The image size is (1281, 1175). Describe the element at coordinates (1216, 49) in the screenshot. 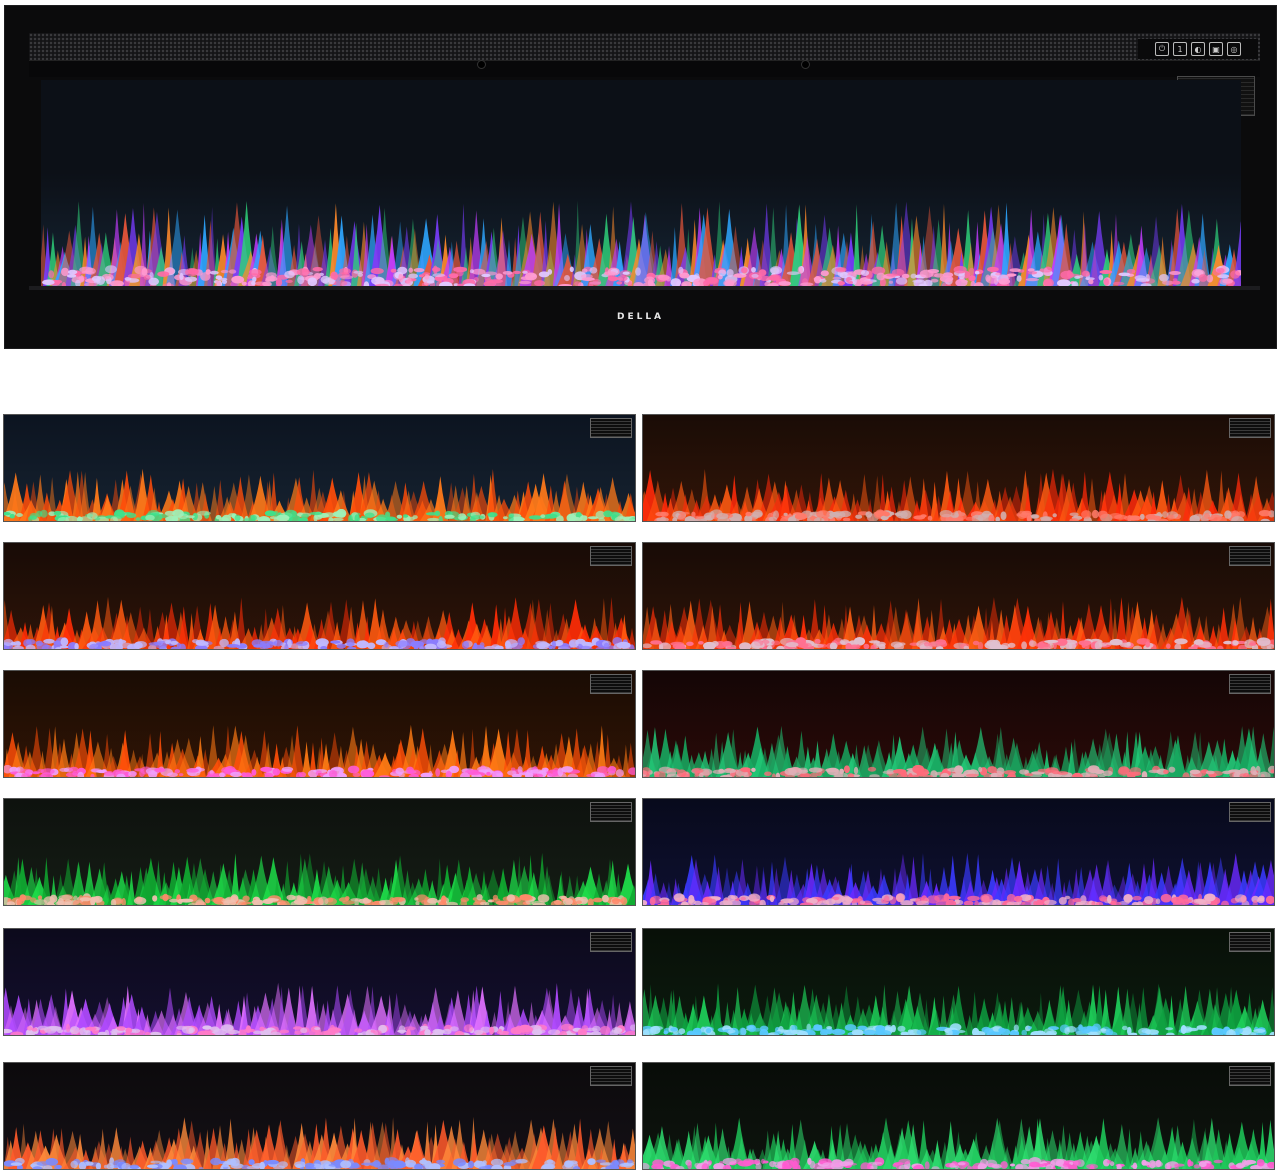

I see `heat-icon: ▣` at that location.